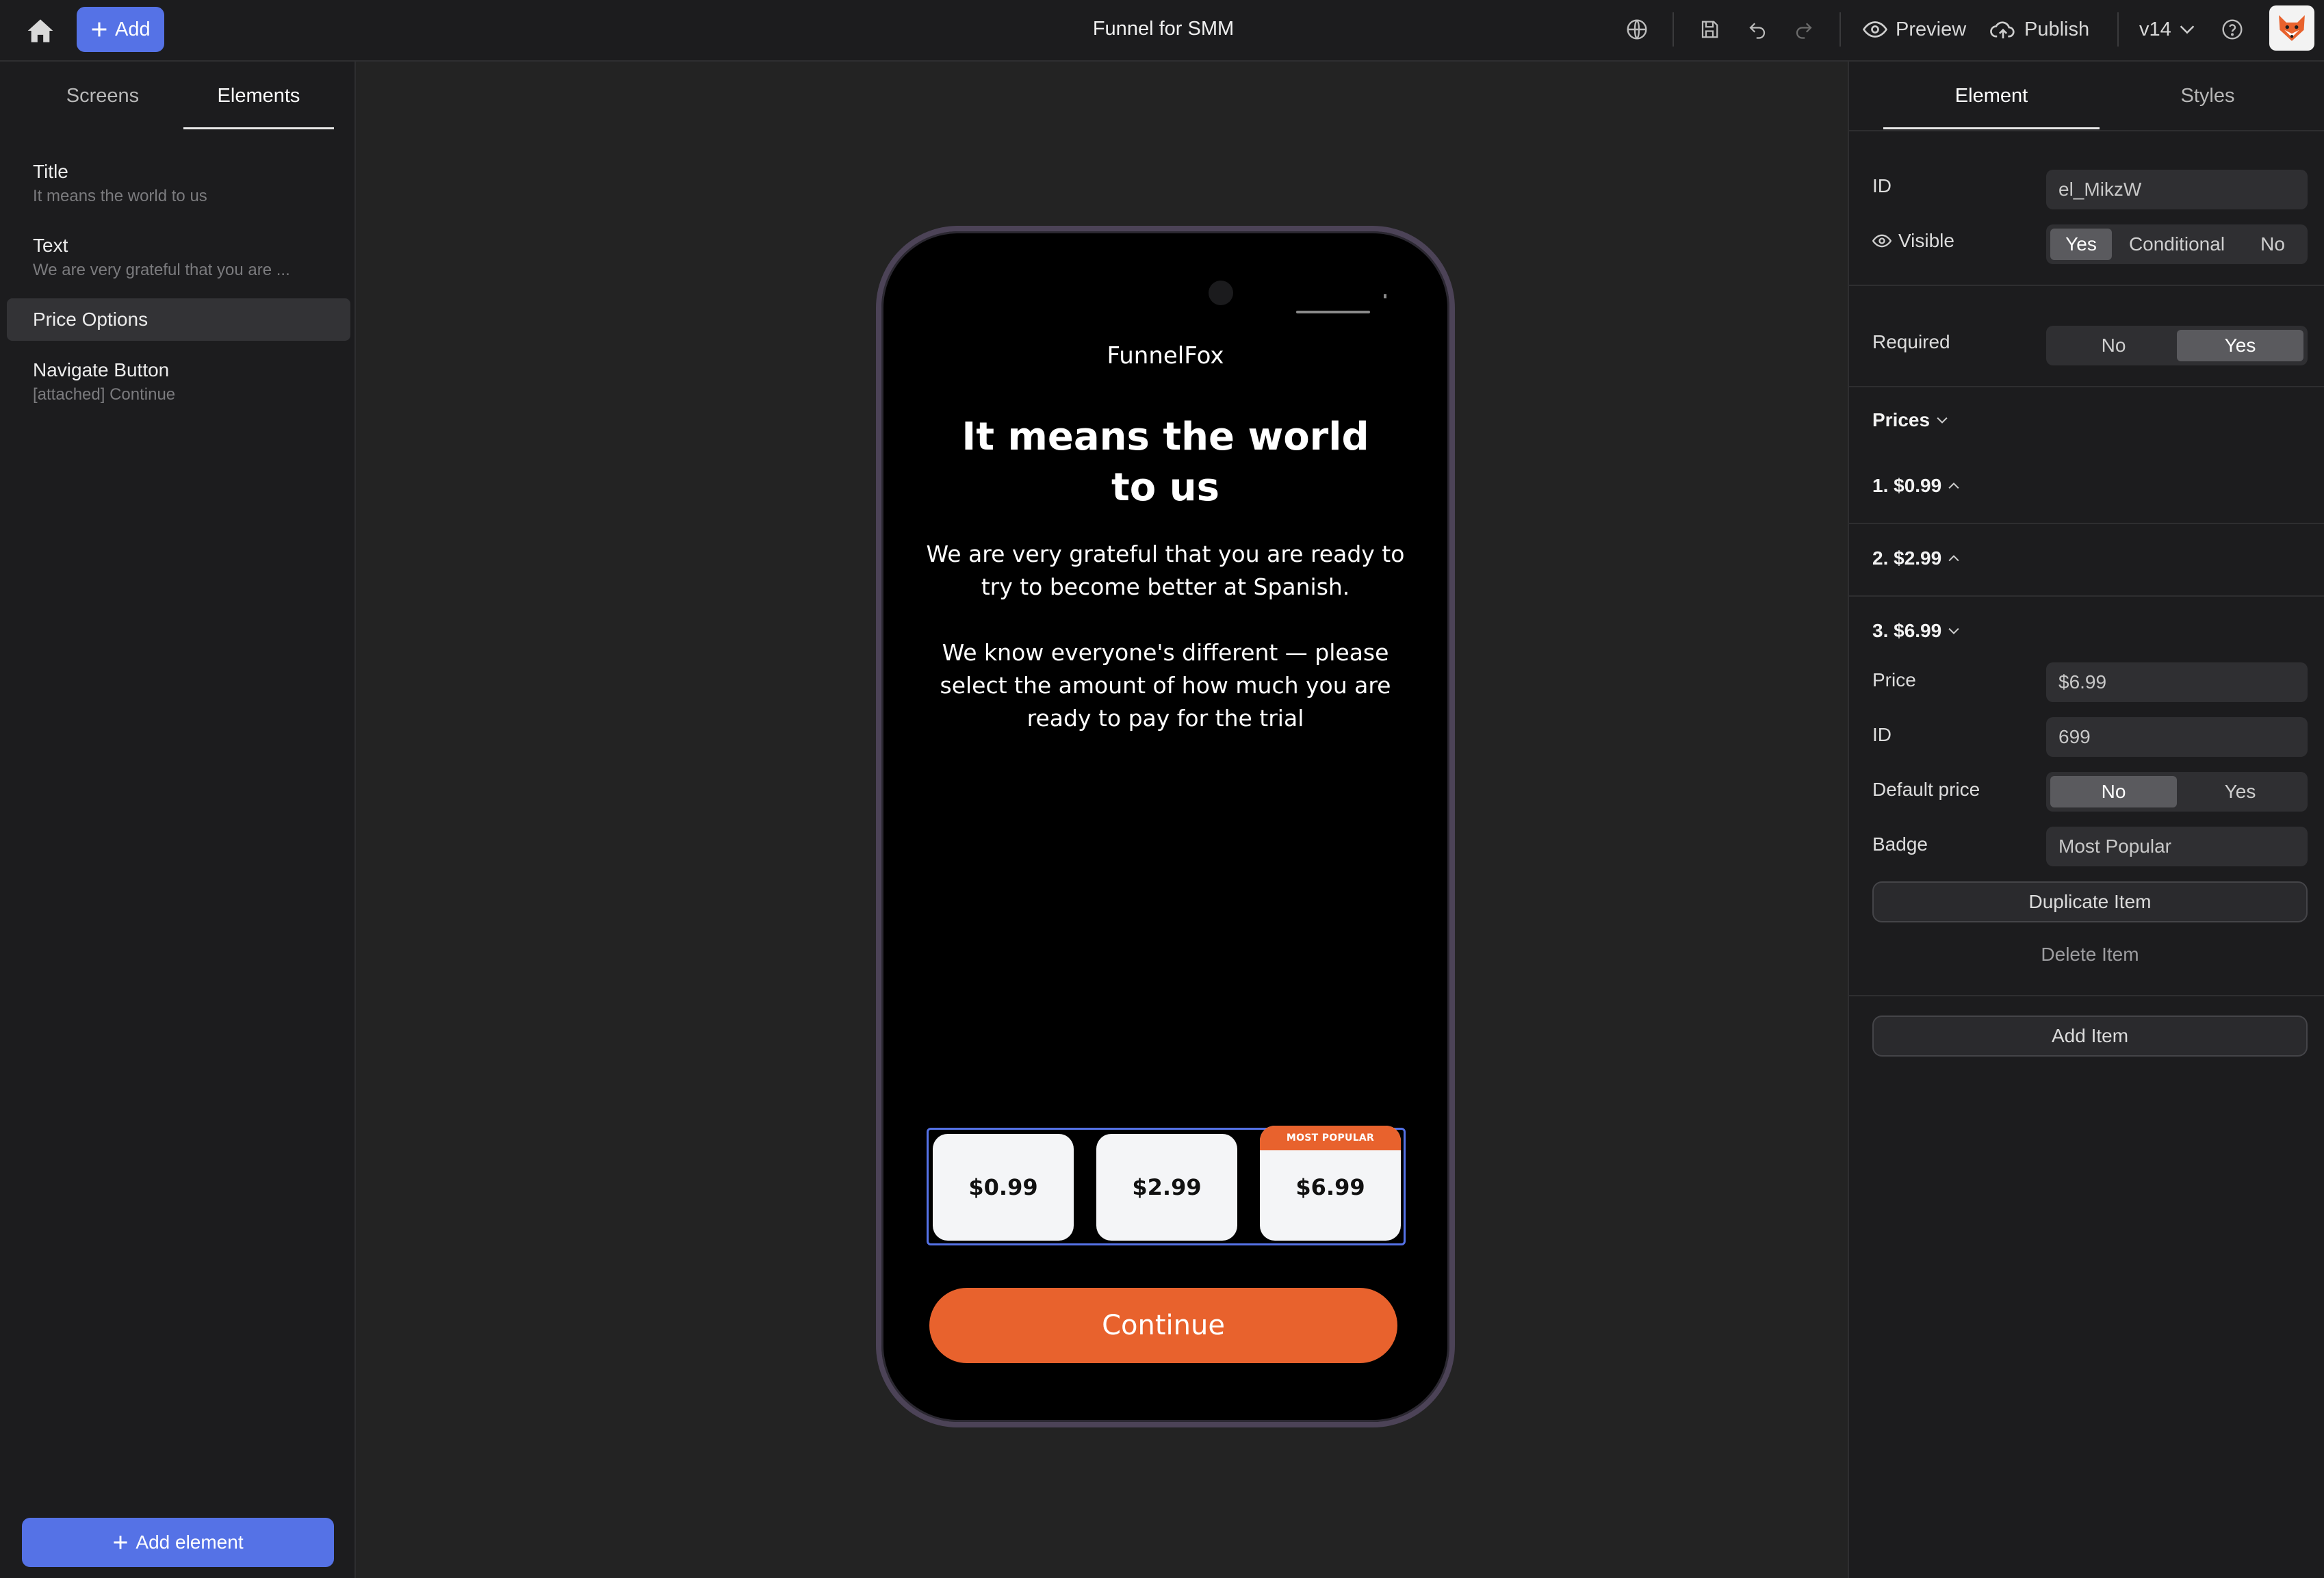  Describe the element at coordinates (2090, 1036) in the screenshot. I see `add-item-button: Add Item` at that location.